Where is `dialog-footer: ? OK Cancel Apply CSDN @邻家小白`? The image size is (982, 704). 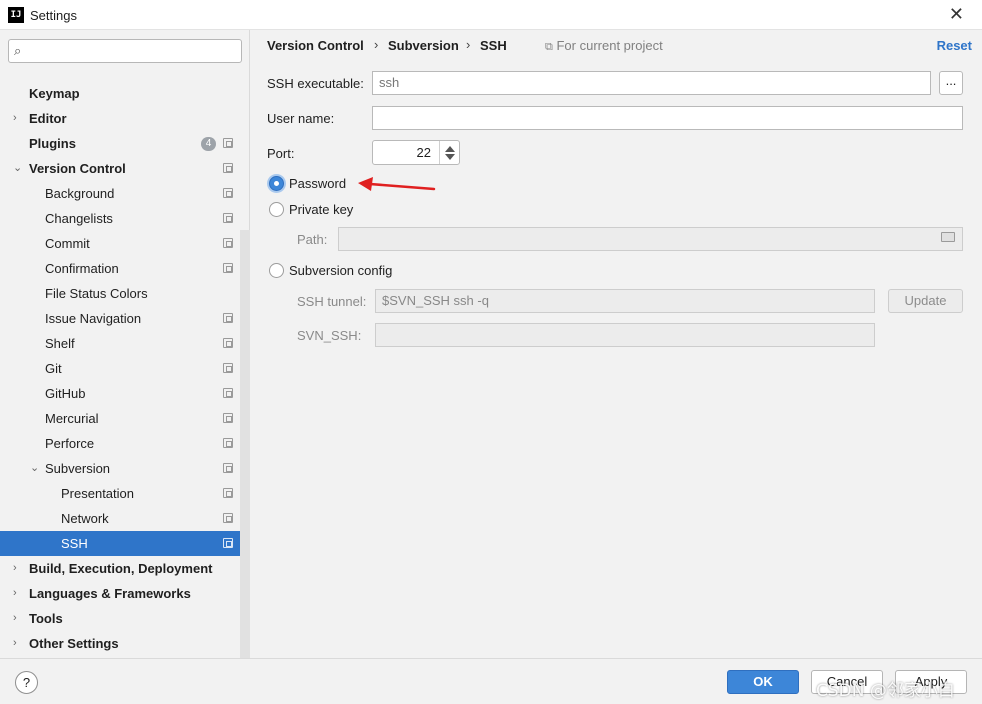 dialog-footer: ? OK Cancel Apply CSDN @邻家小白 is located at coordinates (491, 681).